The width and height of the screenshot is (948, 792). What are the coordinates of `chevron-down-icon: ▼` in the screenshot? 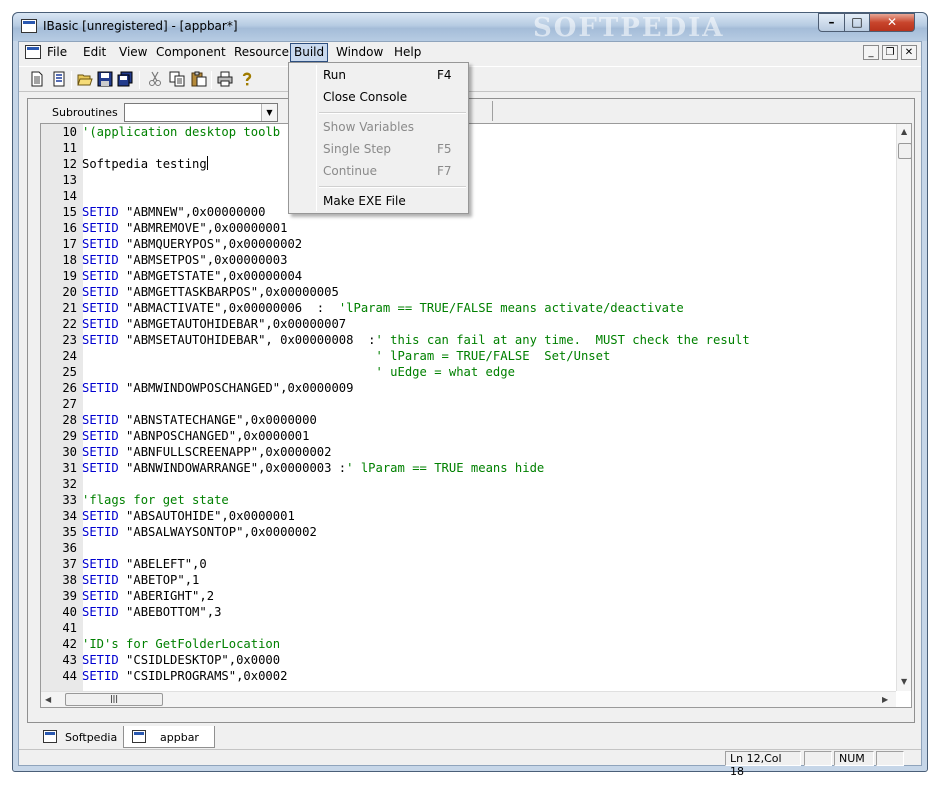 It's located at (269, 112).